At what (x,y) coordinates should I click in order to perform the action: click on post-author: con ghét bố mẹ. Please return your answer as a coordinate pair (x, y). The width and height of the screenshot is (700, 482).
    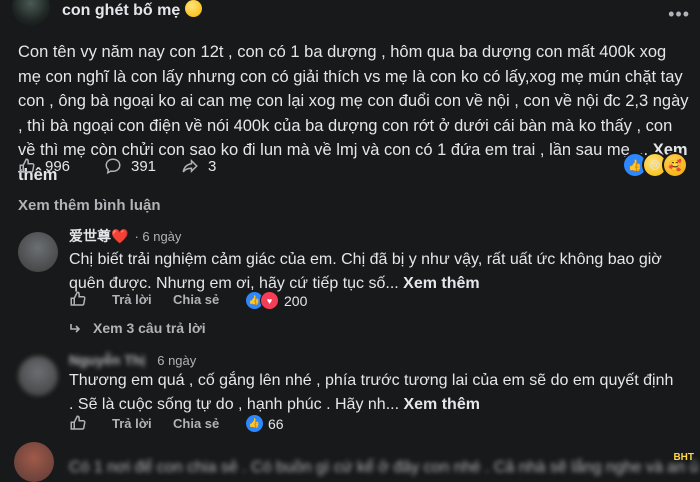
    Looking at the image, I should click on (132, 10).